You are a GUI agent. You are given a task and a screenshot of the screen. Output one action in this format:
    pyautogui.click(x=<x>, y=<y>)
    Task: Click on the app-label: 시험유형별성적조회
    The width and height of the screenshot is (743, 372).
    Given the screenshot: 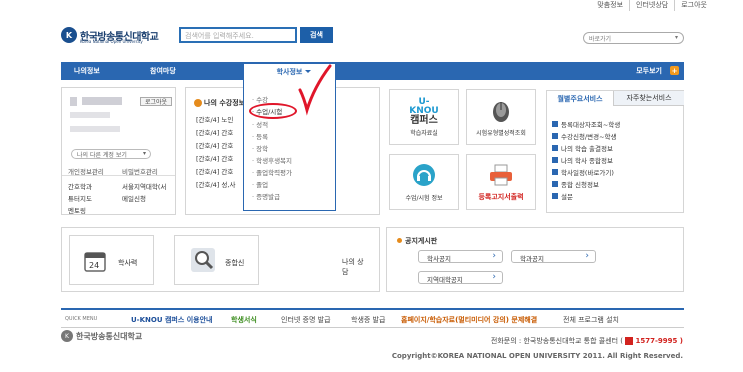 What is the action you would take?
    pyautogui.click(x=501, y=133)
    